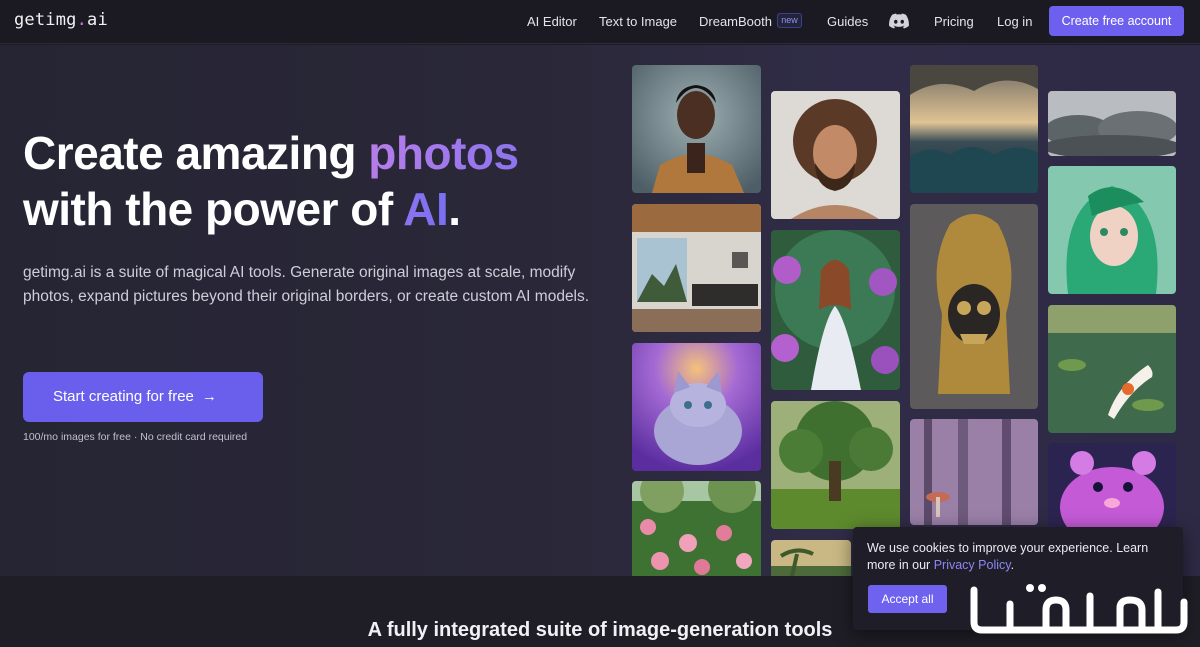 The image size is (1200, 647). I want to click on gallery-golden-skull, so click(974, 306).